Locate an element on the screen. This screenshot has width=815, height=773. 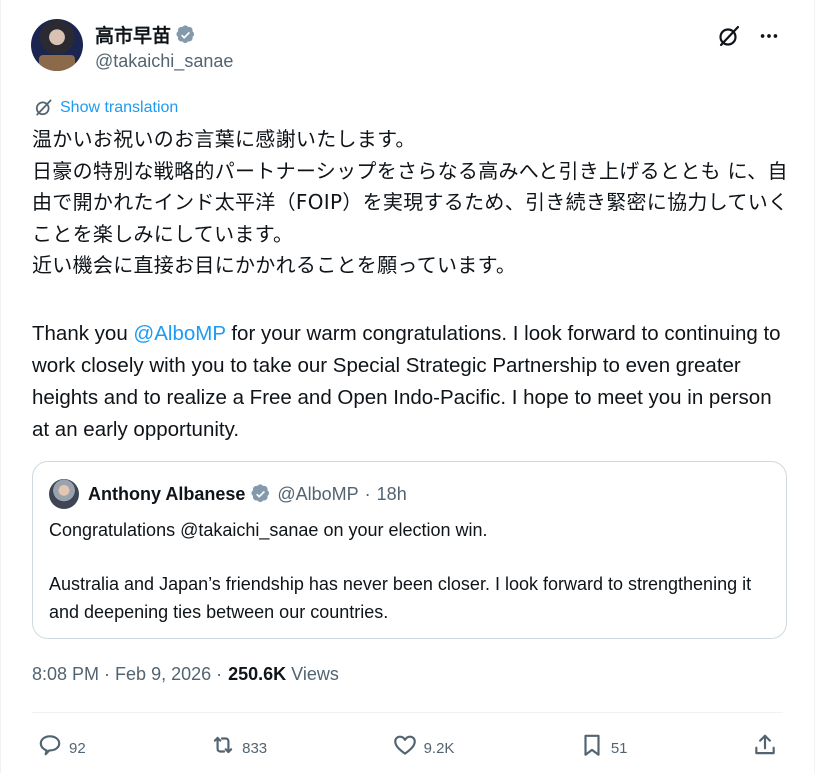
divider is located at coordinates (407, 712).